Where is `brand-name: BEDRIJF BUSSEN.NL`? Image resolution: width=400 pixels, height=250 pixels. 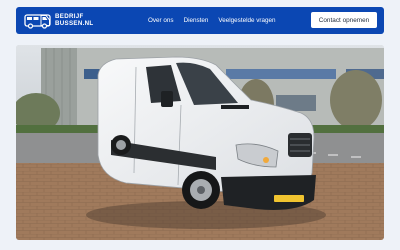
brand-name: BEDRIJF BUSSEN.NL is located at coordinates (74, 20).